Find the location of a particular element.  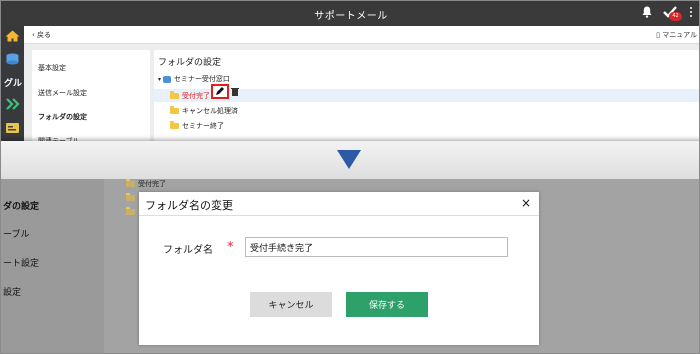

tree-folder-3: セミナー終了 is located at coordinates (197, 126).